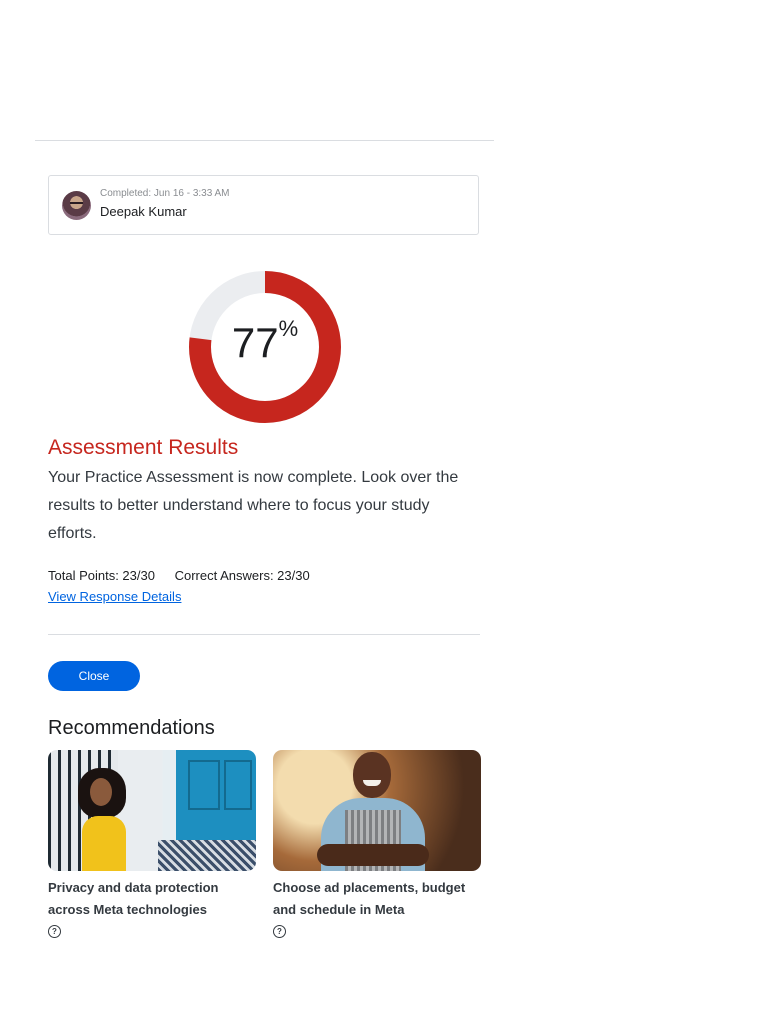 This screenshot has height=1024, width=768. I want to click on top-divider, so click(264, 140).